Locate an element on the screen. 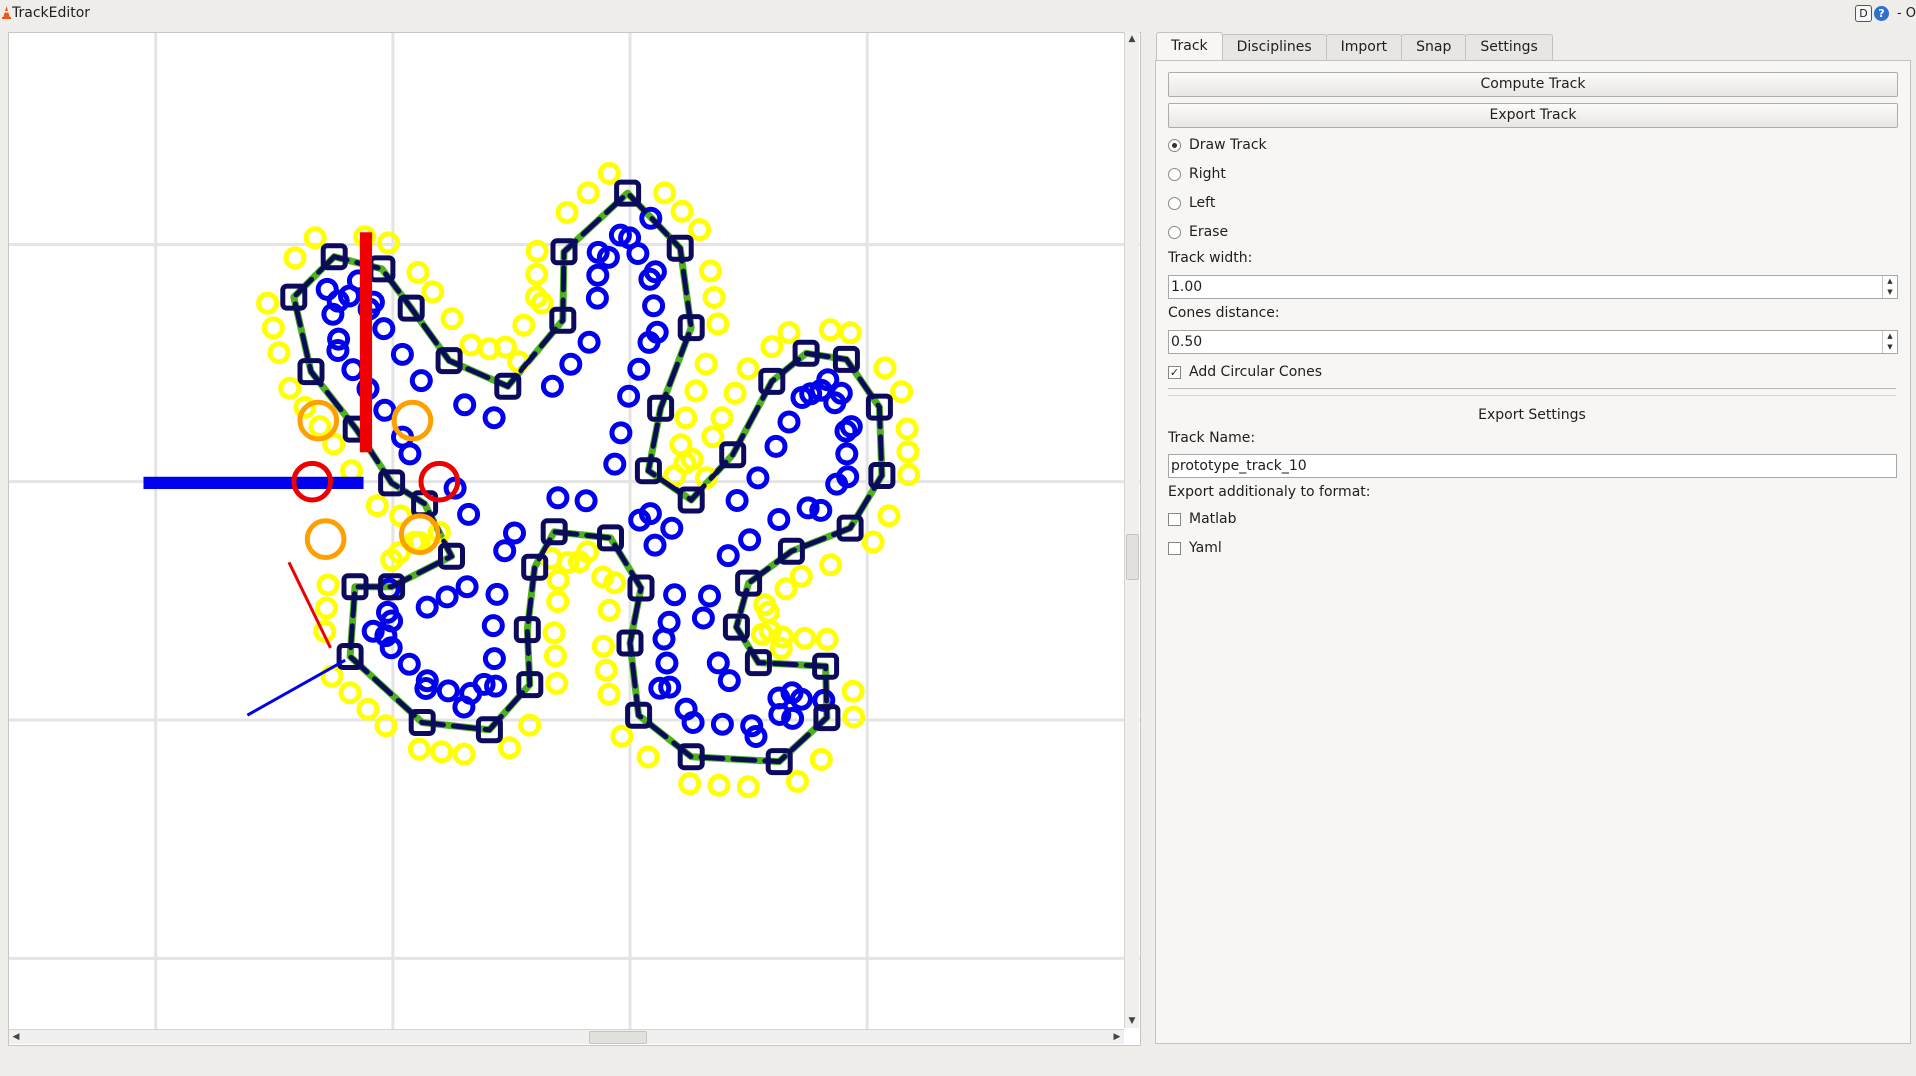  track-width-spinbox: 1.00 ▲ ▼ is located at coordinates (1533, 287).